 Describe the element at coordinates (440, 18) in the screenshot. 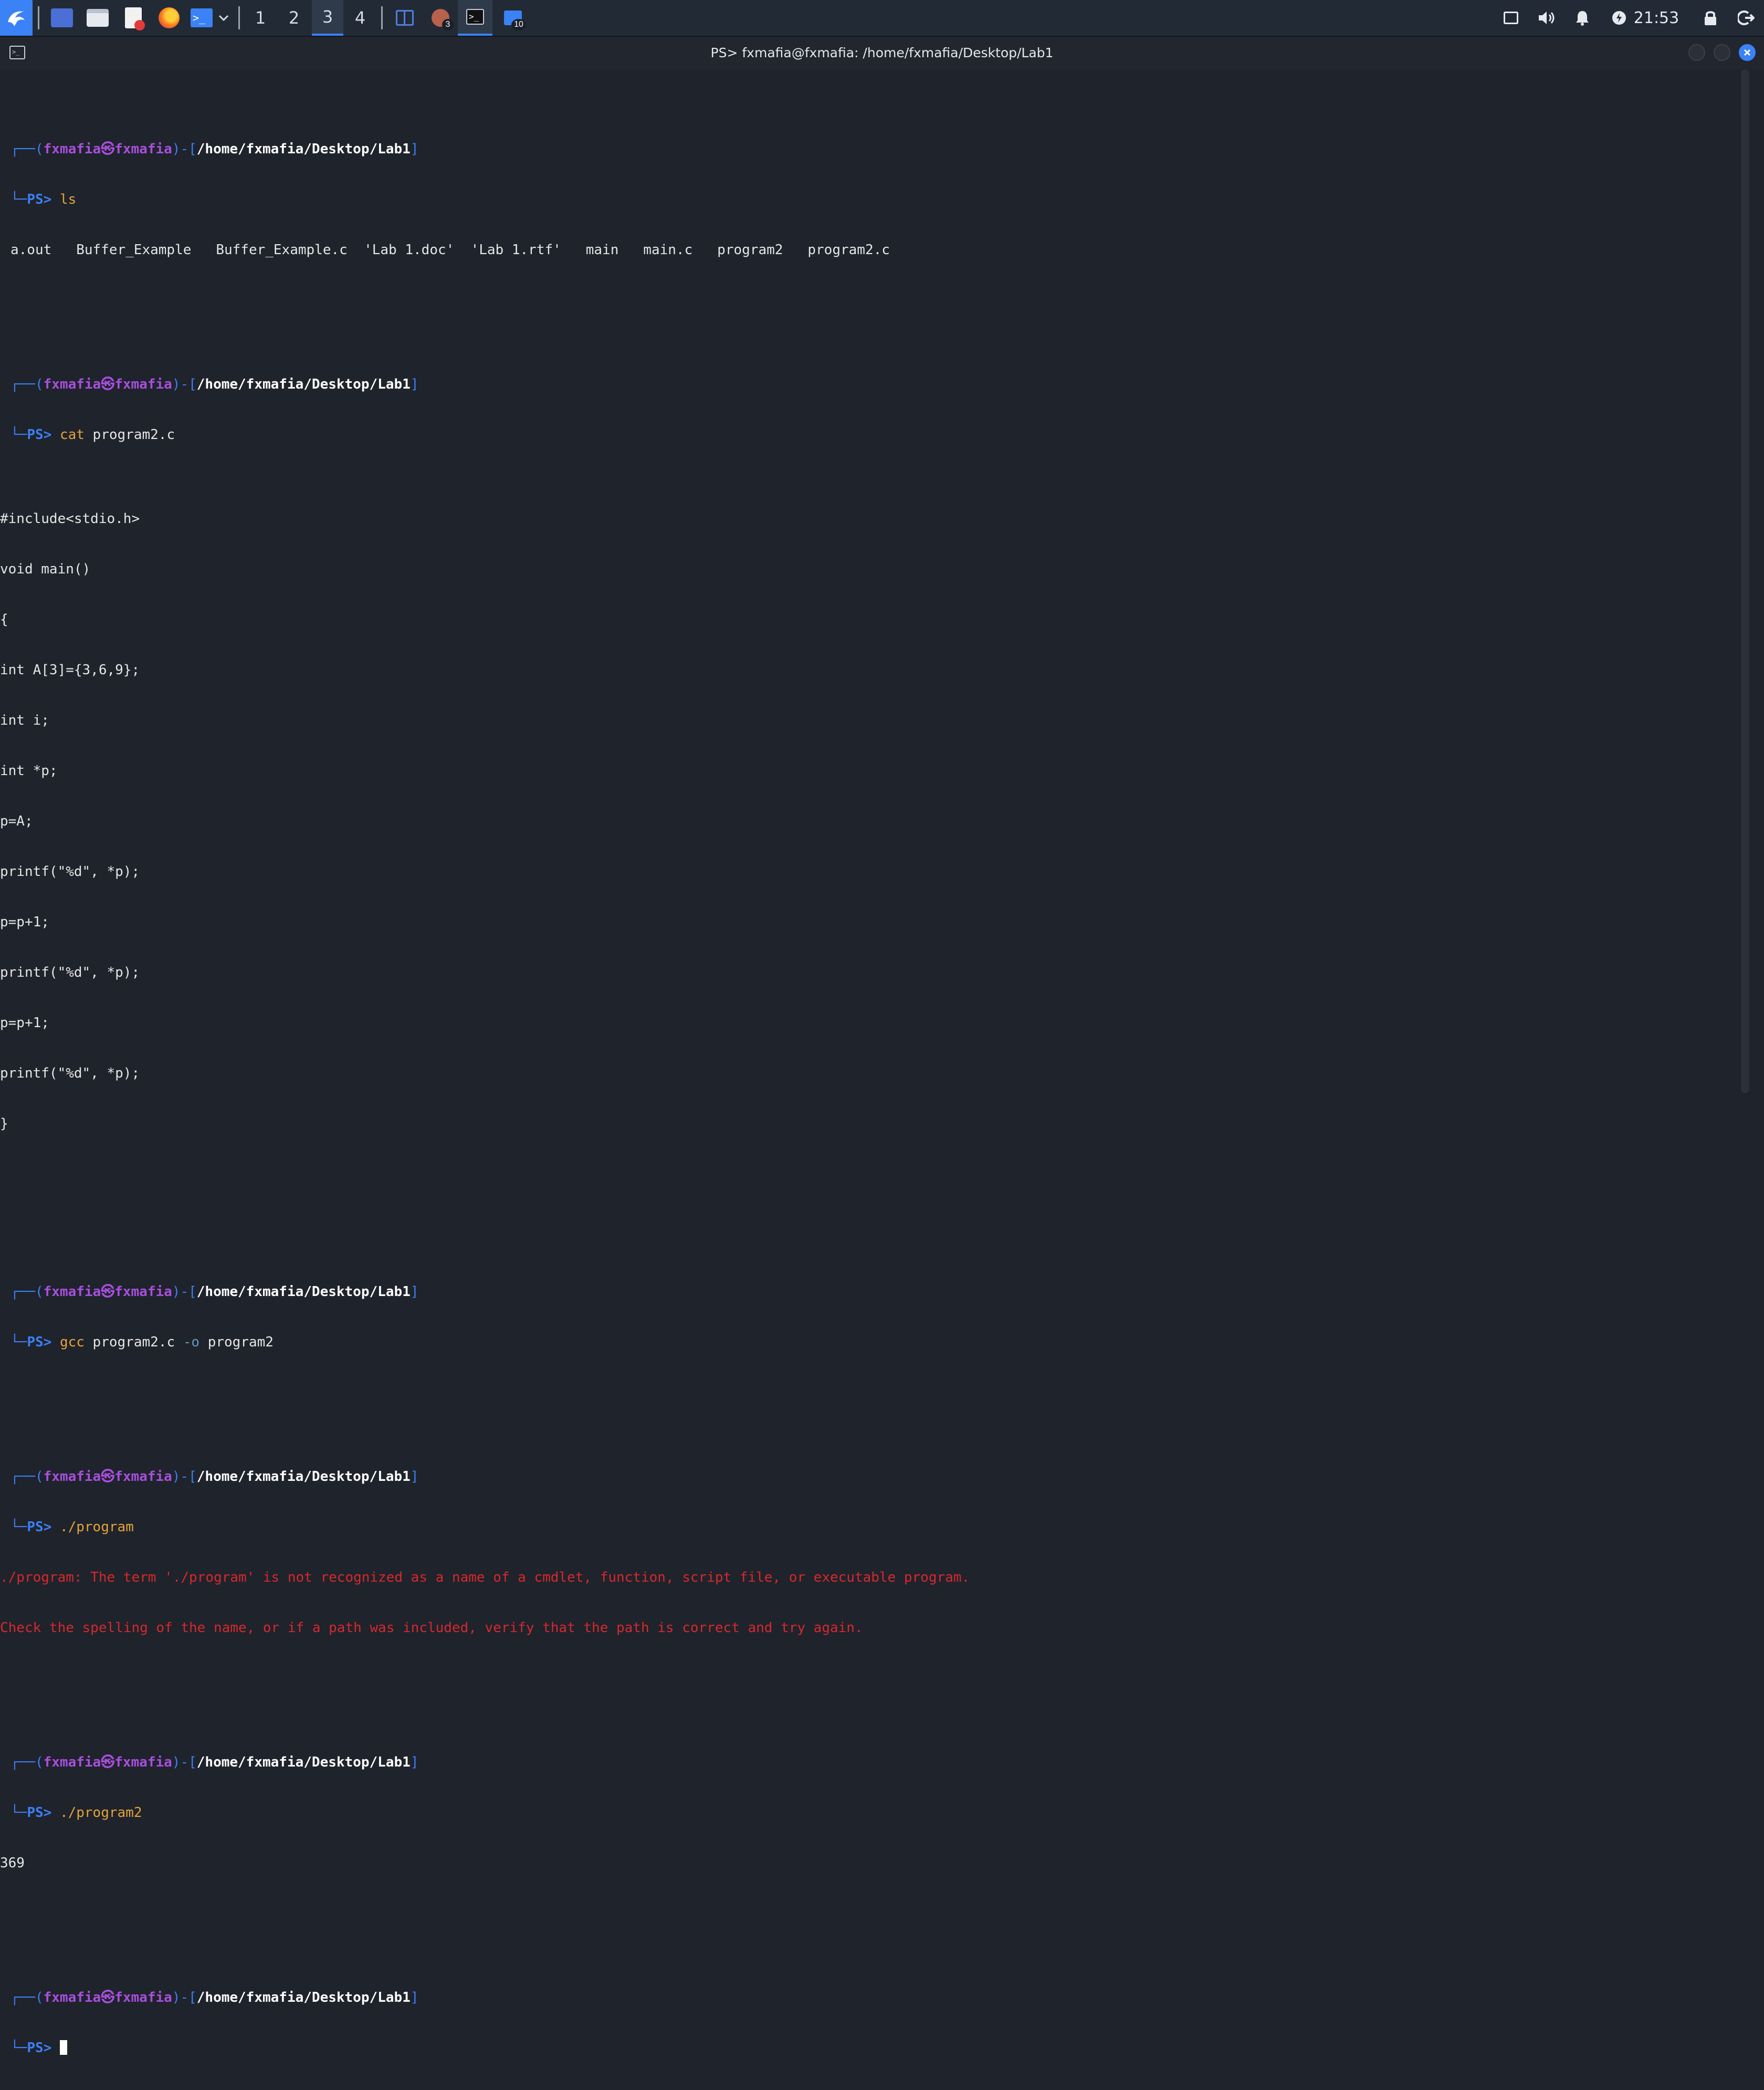

I see `task-media-player: 3` at that location.